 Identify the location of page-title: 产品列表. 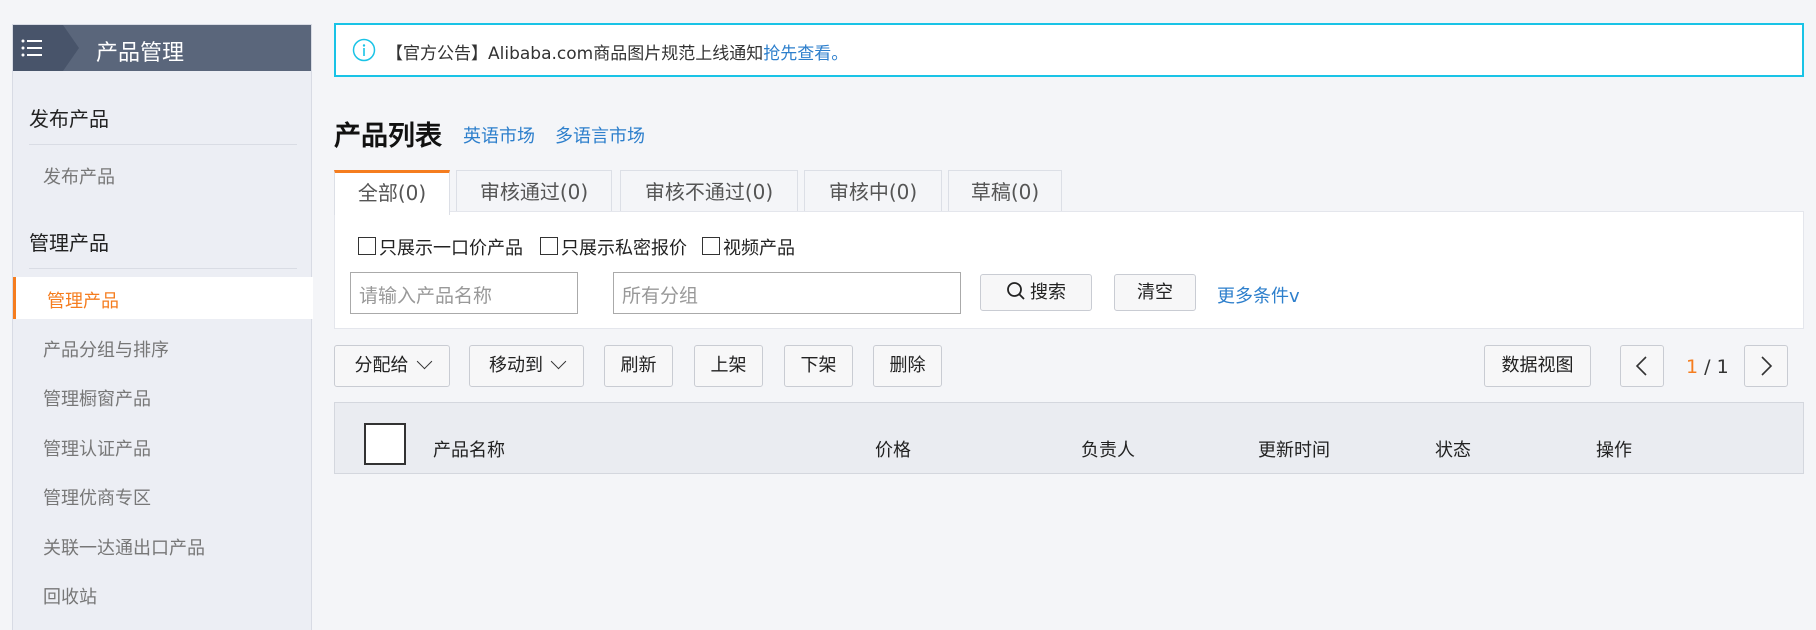
(388, 136).